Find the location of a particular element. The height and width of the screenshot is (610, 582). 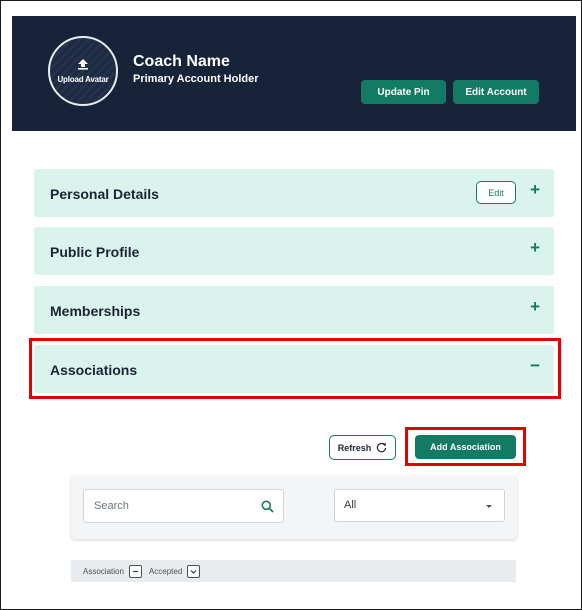

status-select: All is located at coordinates (419, 505).